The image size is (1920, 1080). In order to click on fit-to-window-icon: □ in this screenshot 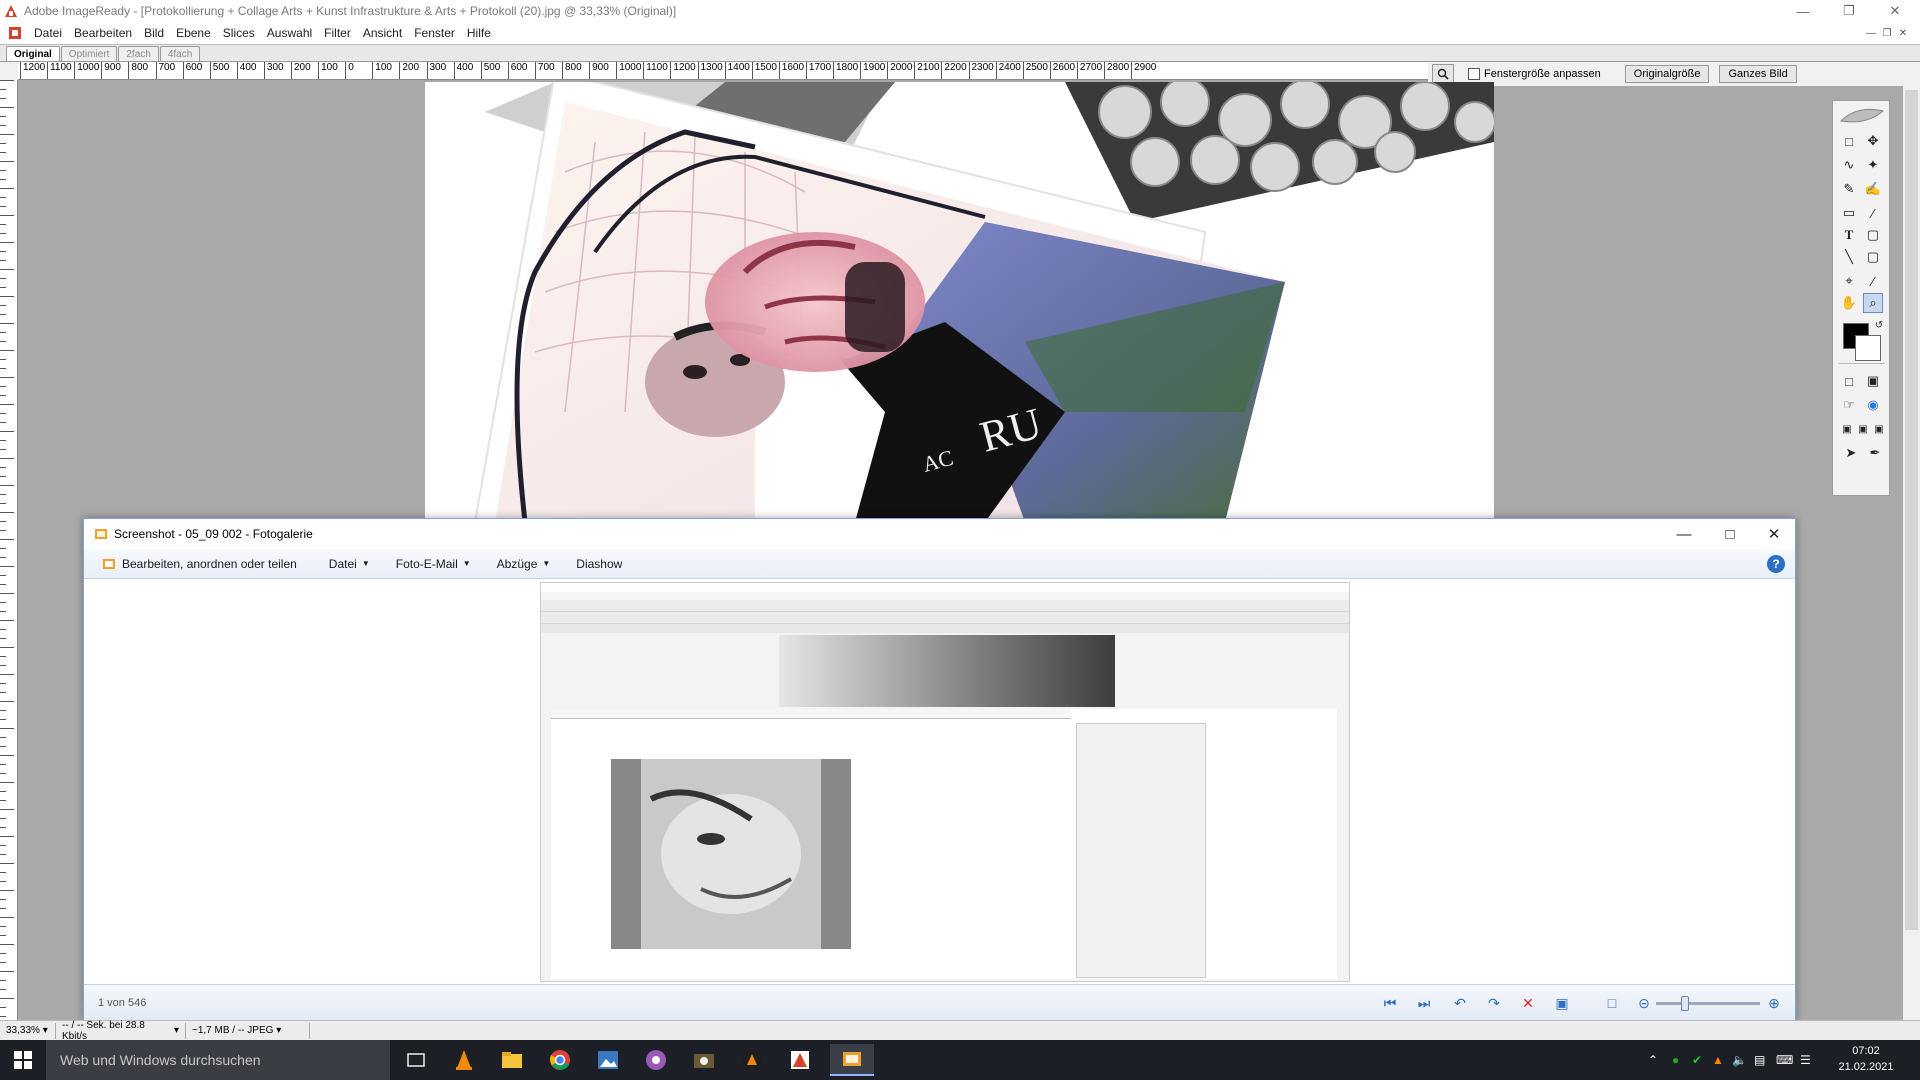, I will do `click(1612, 1003)`.